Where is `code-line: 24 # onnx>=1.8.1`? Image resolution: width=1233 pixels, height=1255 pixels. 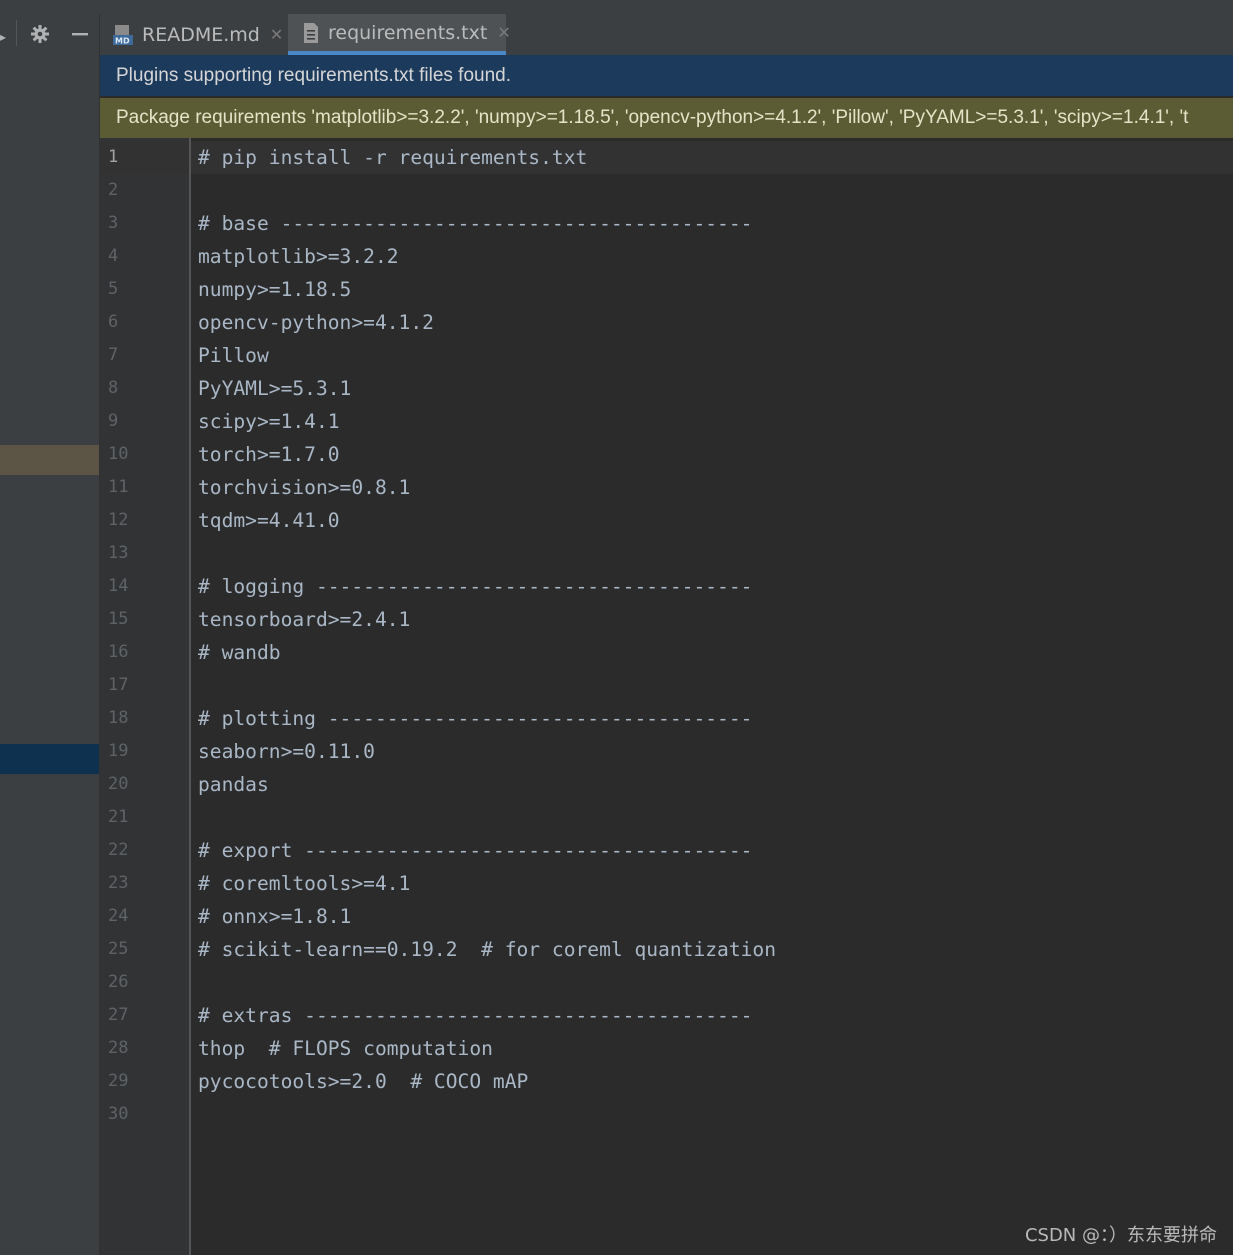 code-line: 24 # onnx>=1.8.1 is located at coordinates (616, 916).